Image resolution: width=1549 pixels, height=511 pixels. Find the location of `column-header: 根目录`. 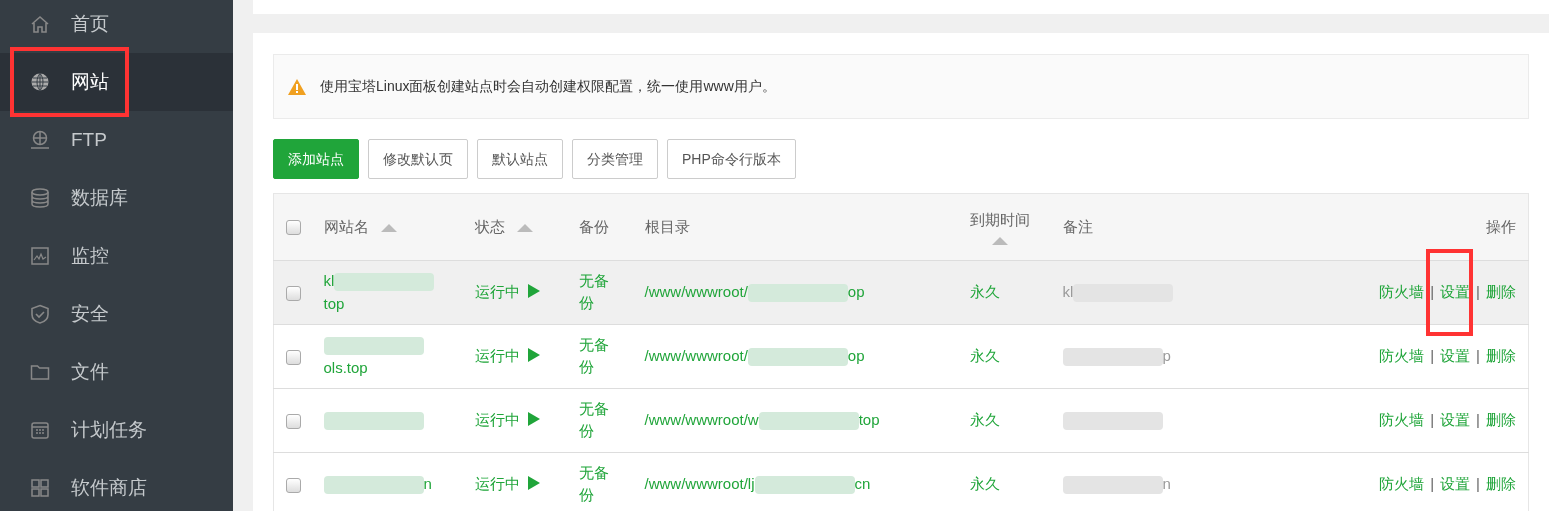

column-header: 根目录 is located at coordinates (667, 226).